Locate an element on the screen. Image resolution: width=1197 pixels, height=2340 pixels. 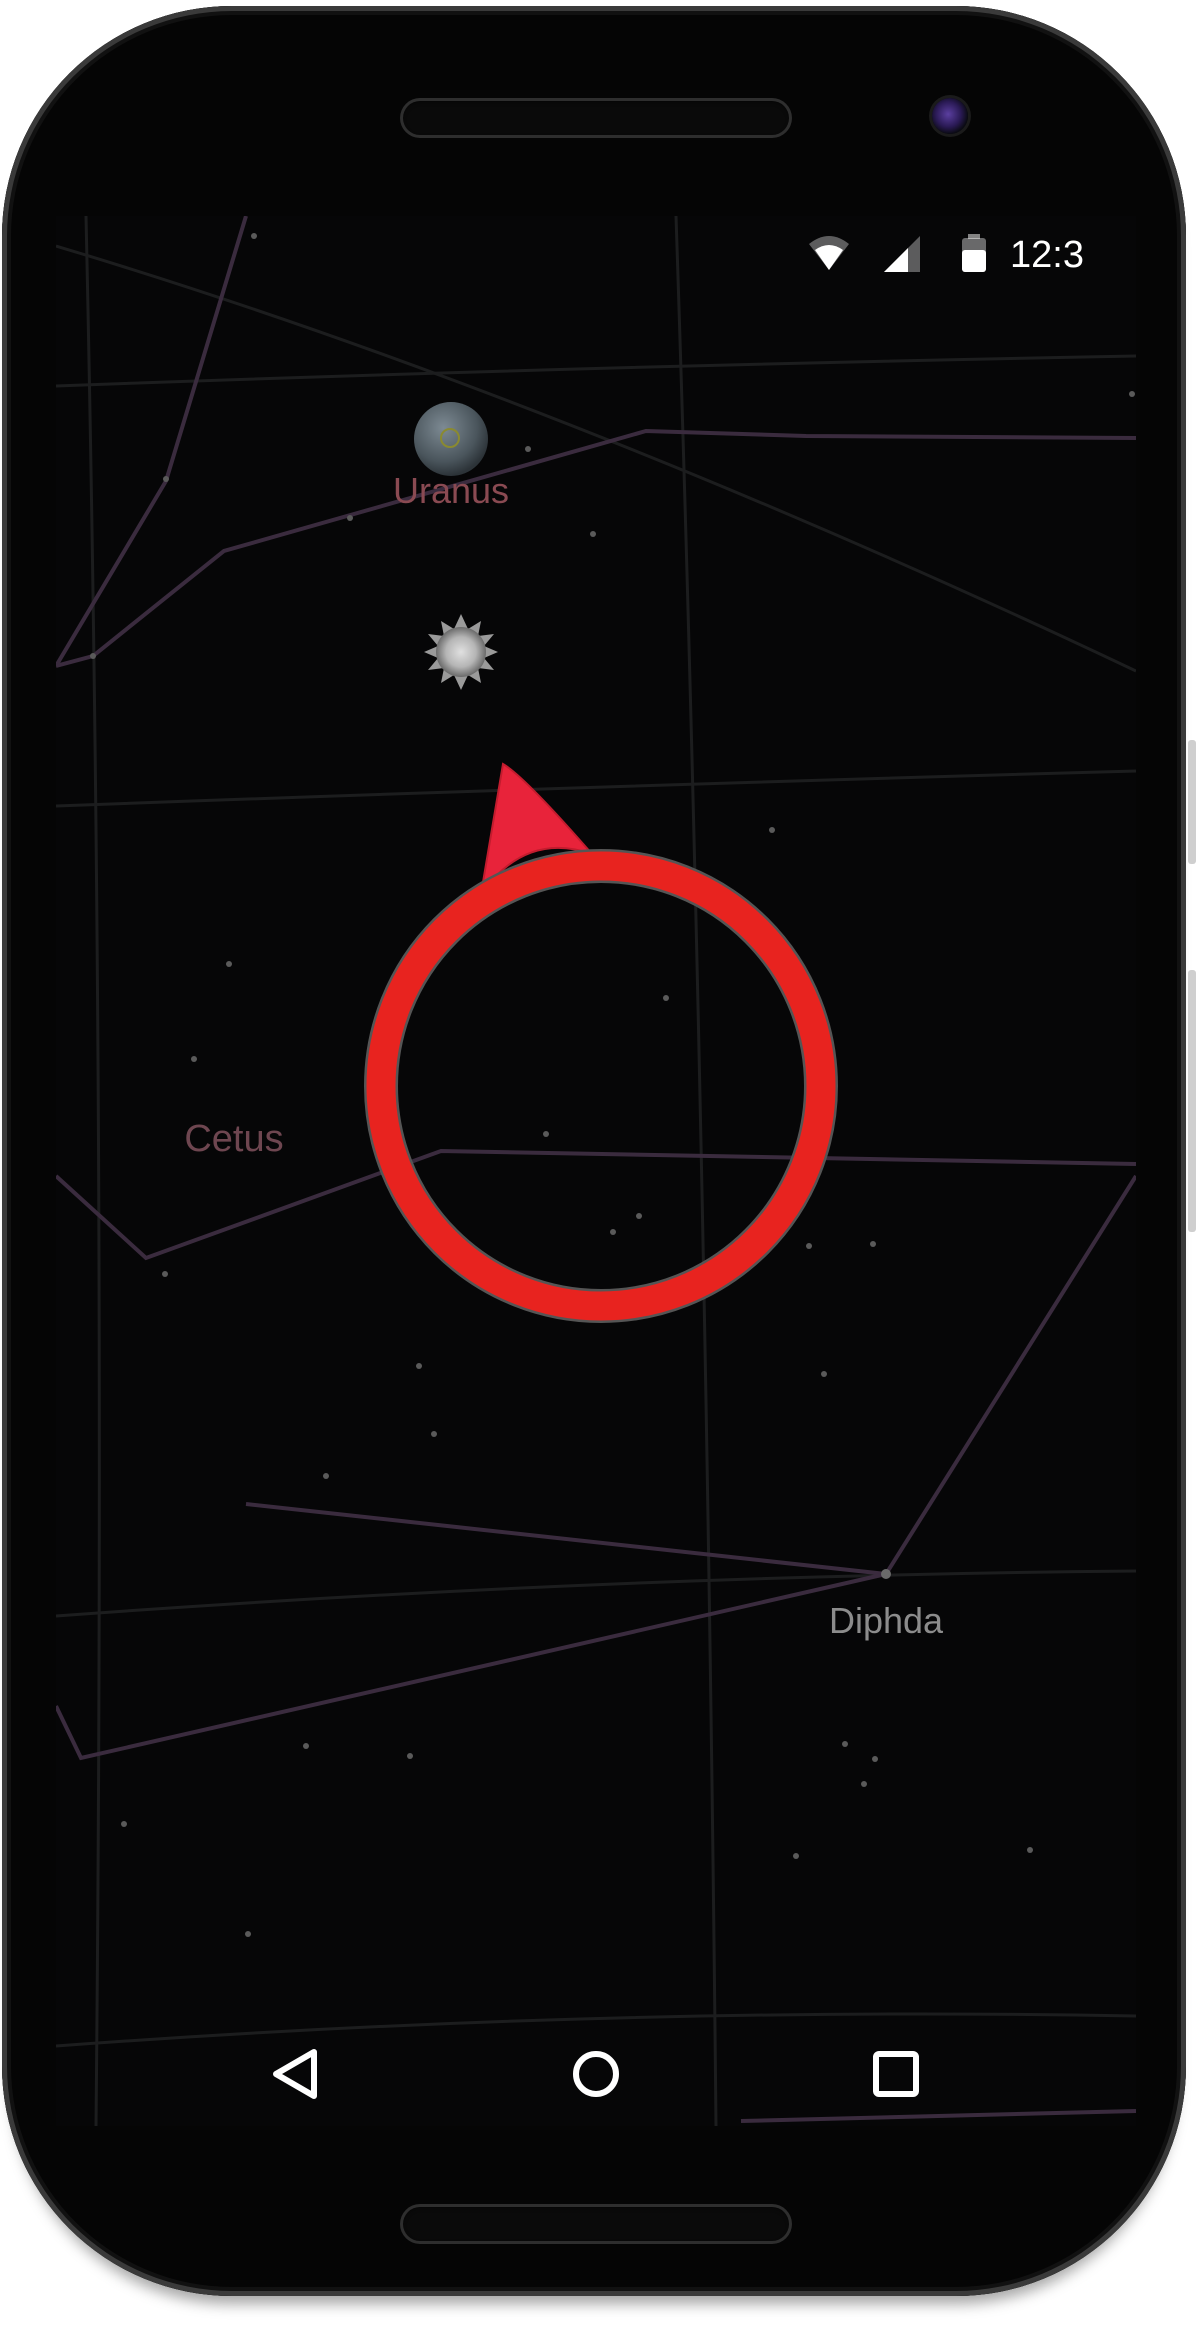
status-bar: 12:3 is located at coordinates (596, 252).